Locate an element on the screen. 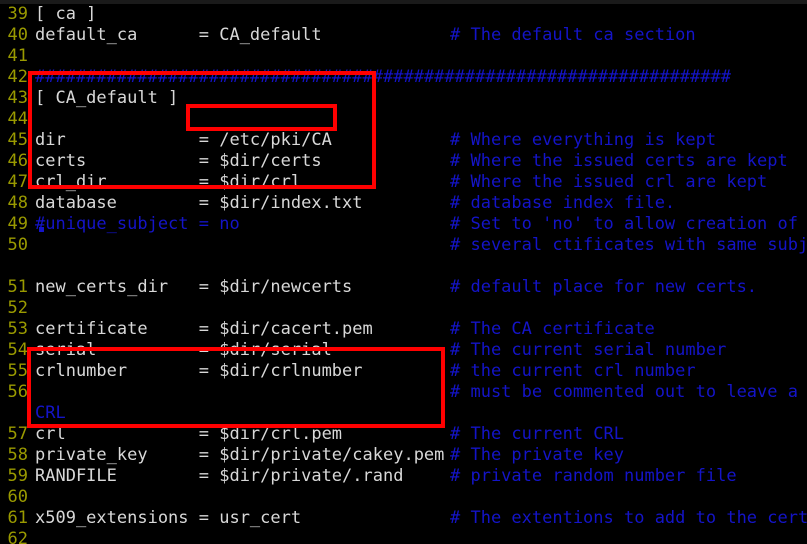 The height and width of the screenshot is (544, 807). code-line: 41 is located at coordinates (403, 56).